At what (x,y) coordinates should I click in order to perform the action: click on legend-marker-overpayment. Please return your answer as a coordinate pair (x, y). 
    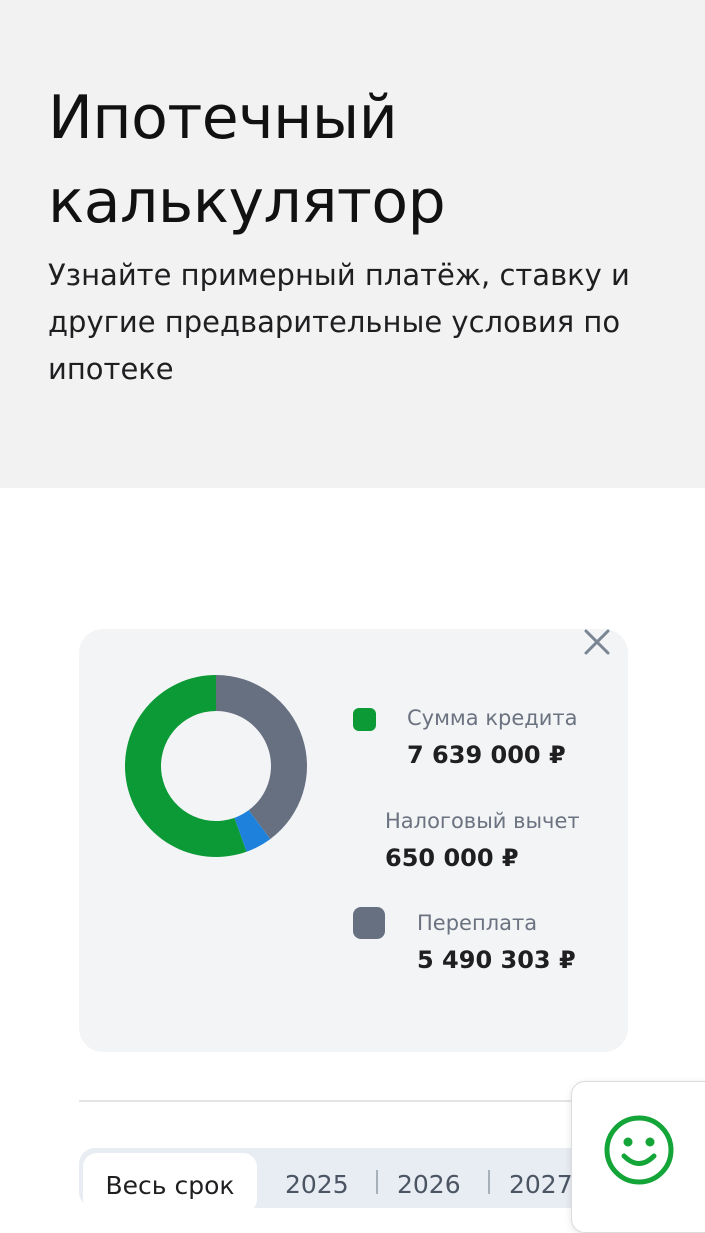
    Looking at the image, I should click on (369, 923).